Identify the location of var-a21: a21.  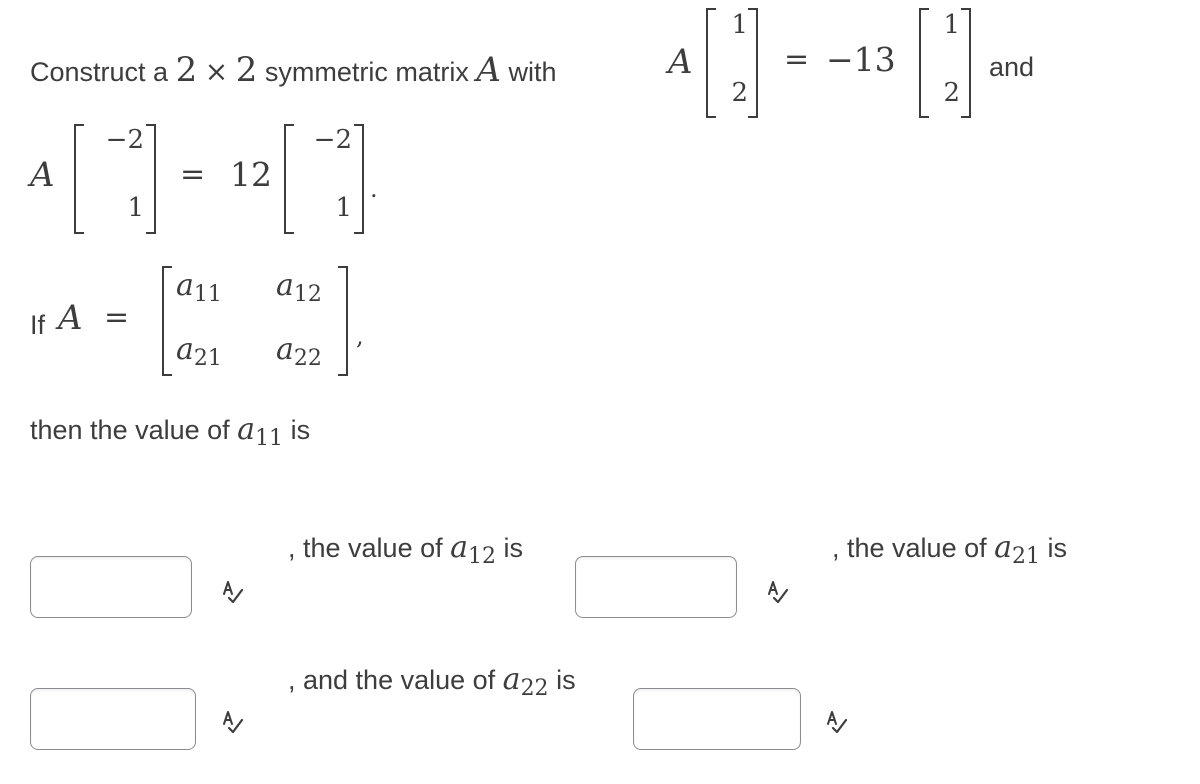
(1017, 549).